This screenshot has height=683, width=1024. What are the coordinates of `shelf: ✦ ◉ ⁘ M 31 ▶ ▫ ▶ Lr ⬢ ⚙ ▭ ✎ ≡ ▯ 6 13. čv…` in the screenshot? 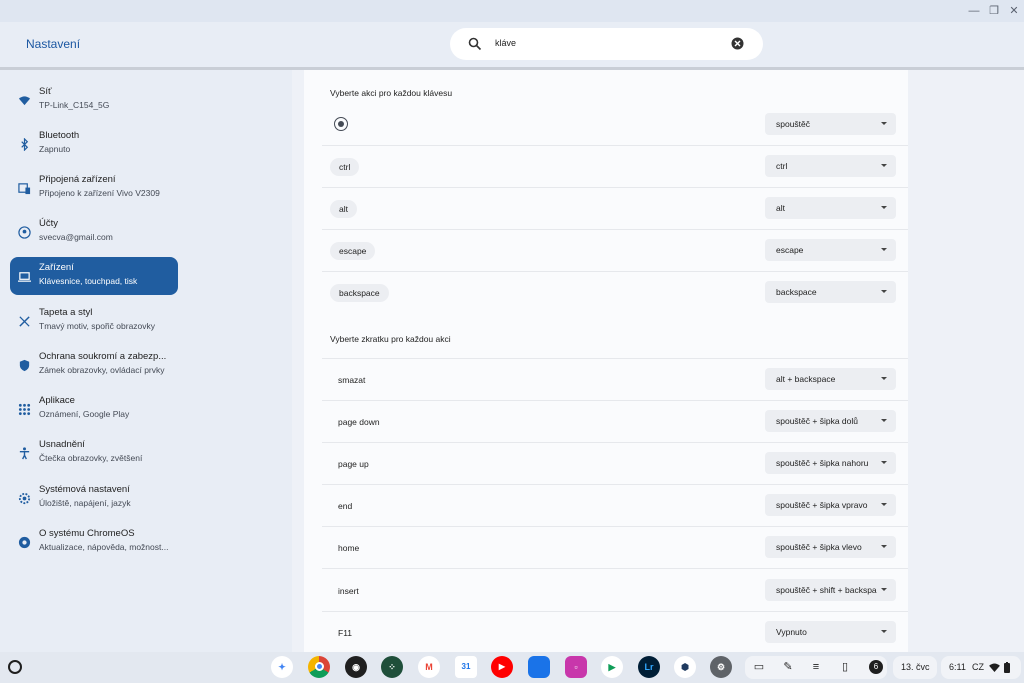 It's located at (512, 667).